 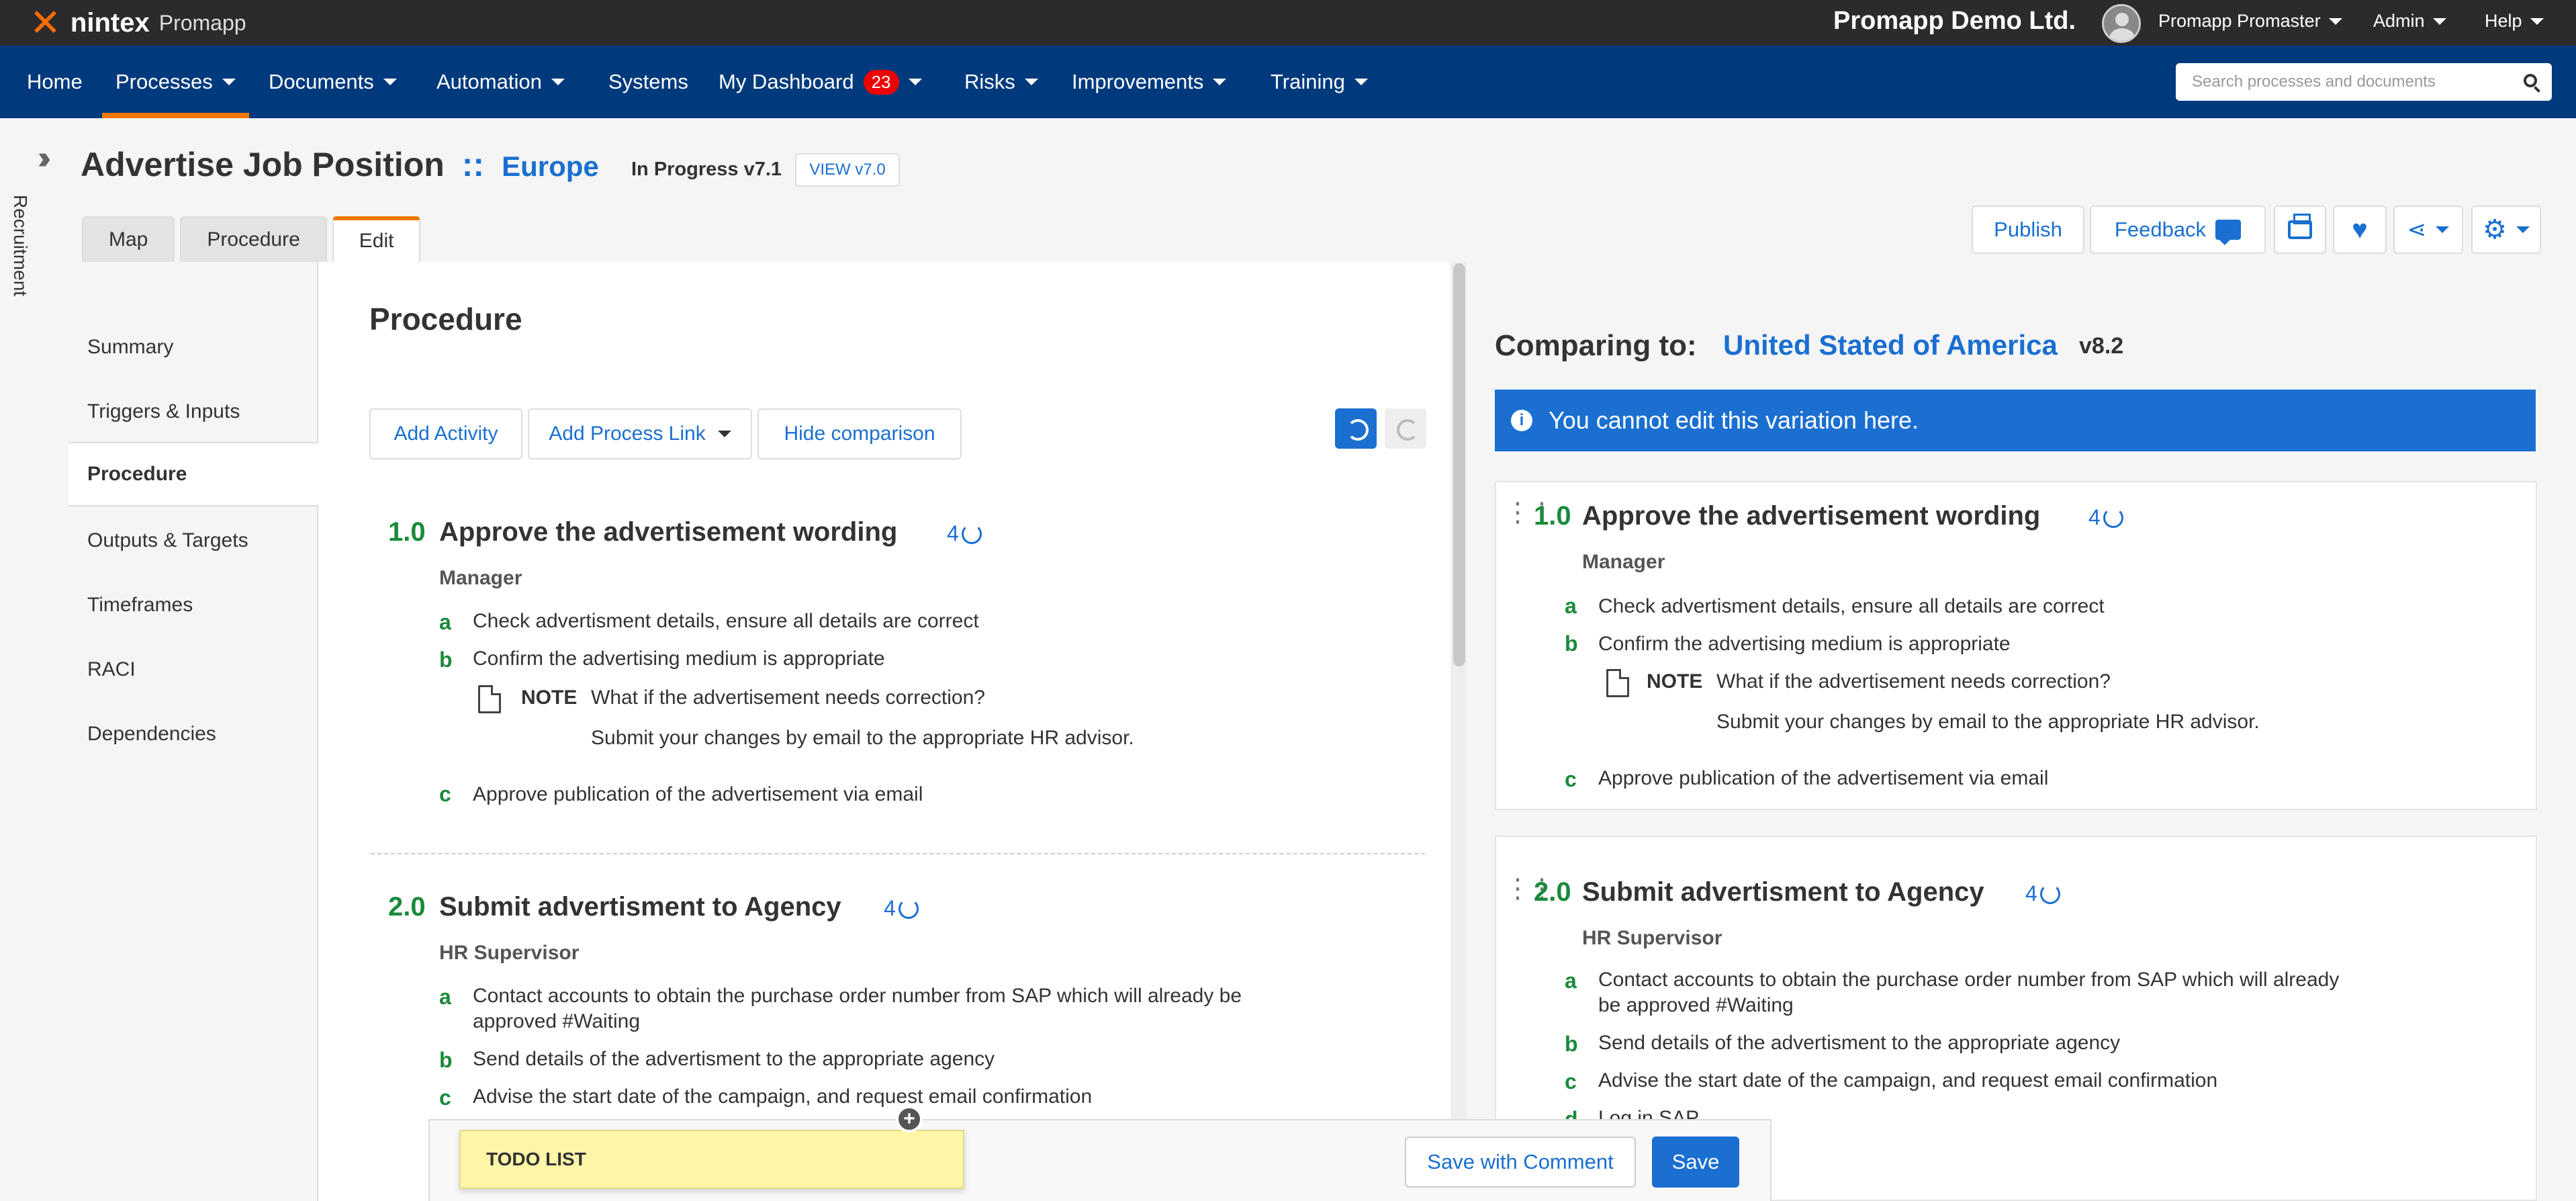 I want to click on share-button: ⋖, so click(x=2428, y=230).